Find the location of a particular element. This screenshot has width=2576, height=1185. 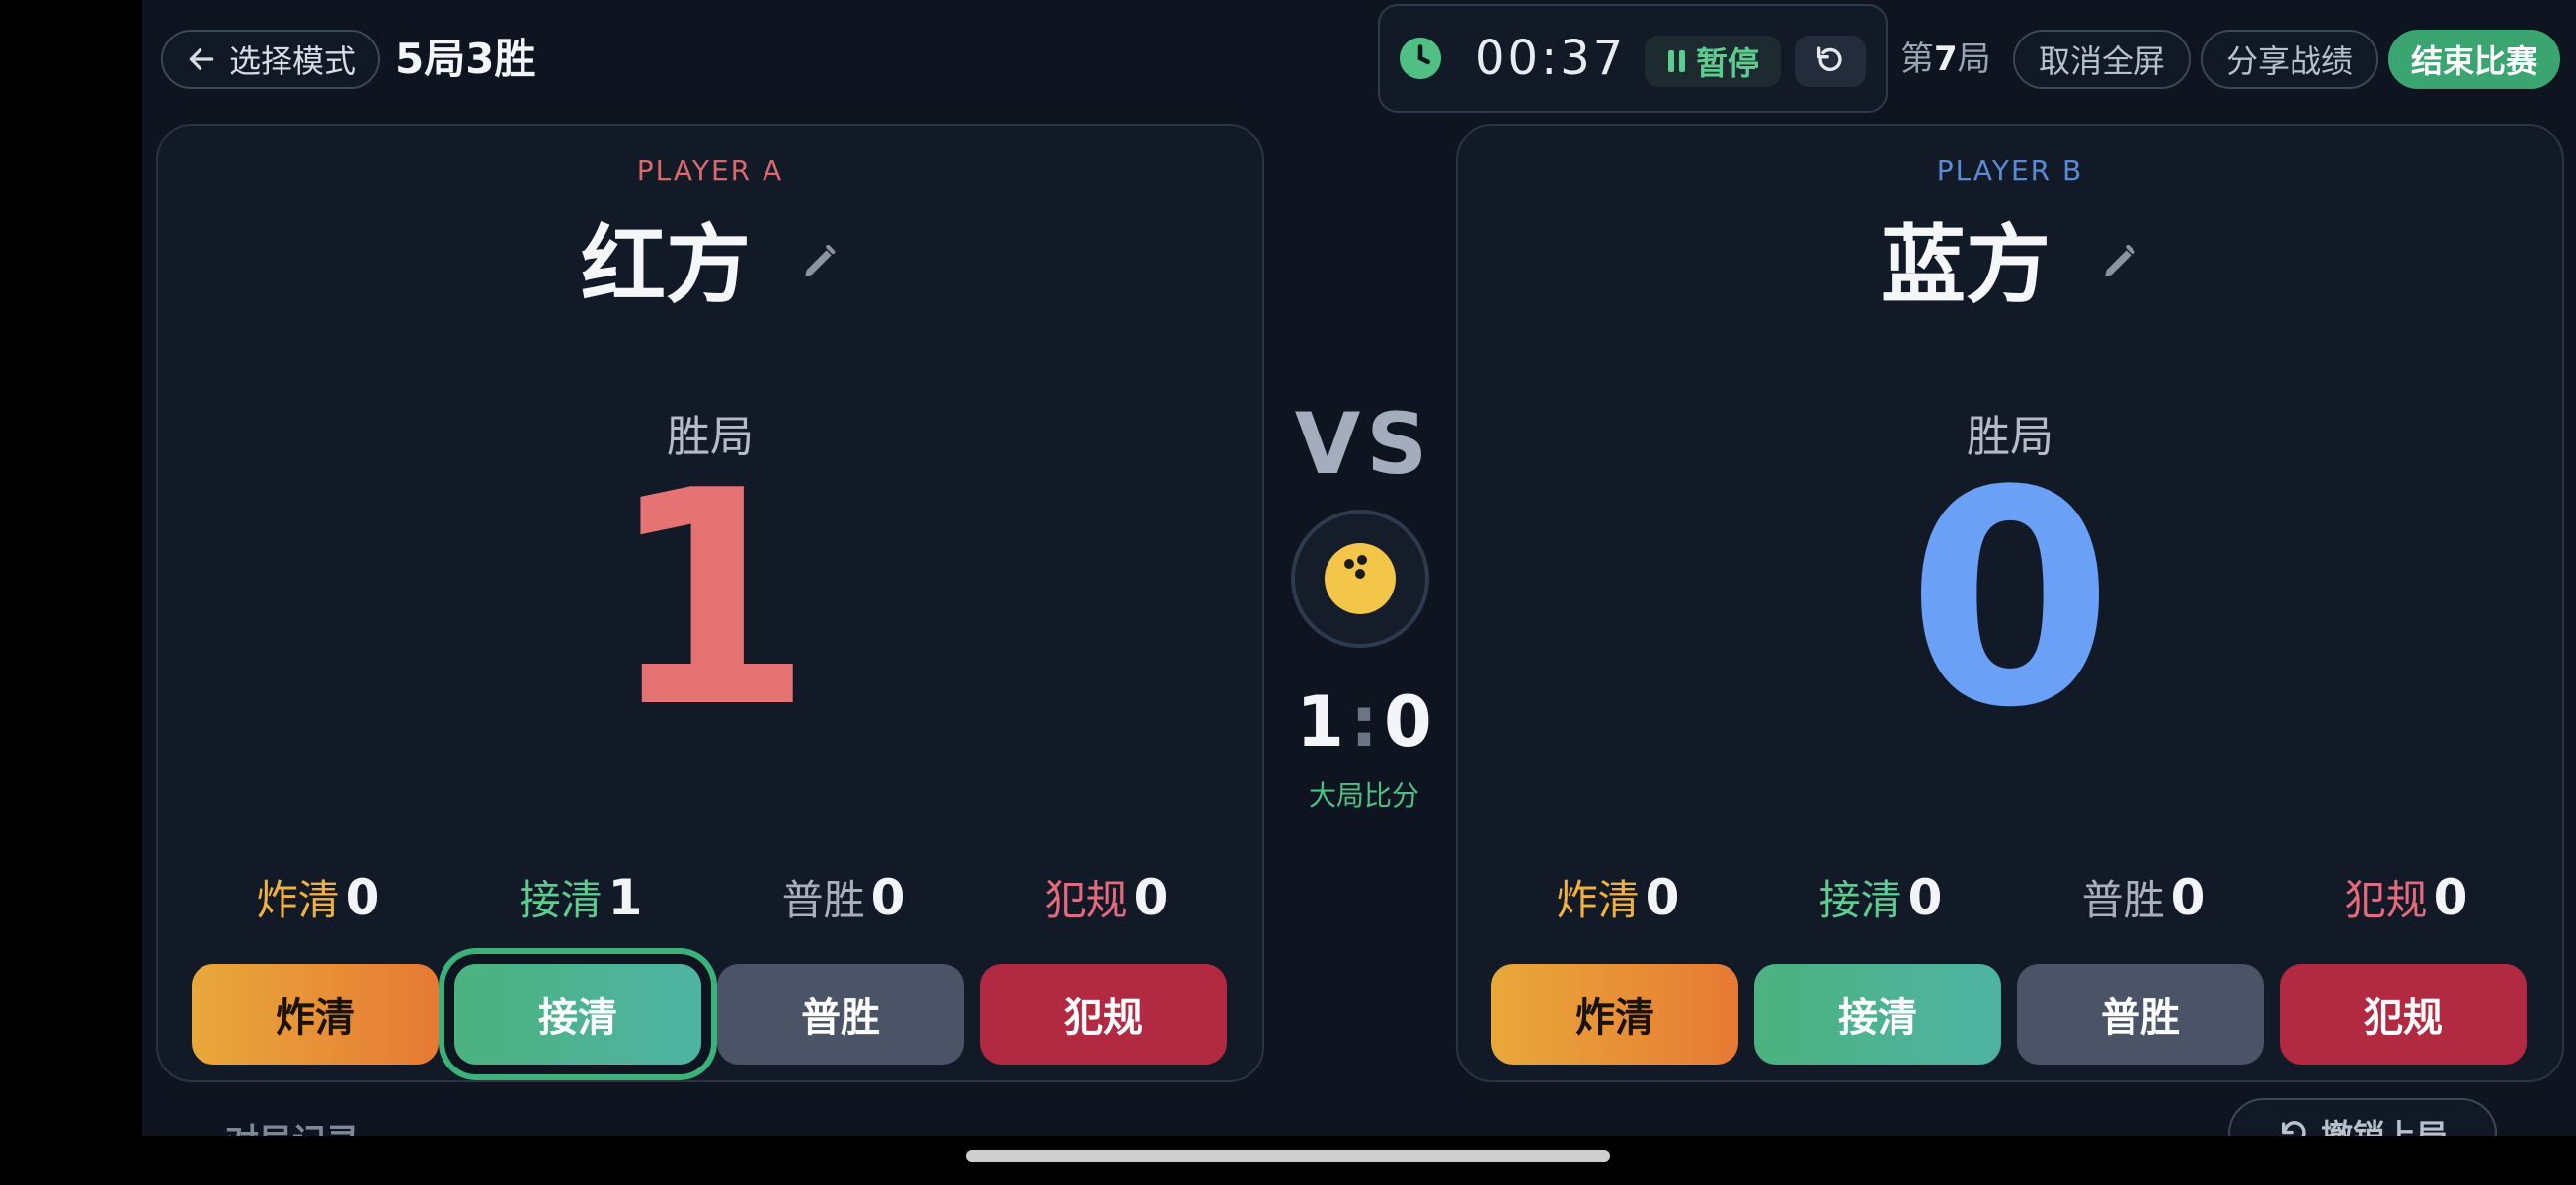

player-b-catch-button: 接清 is located at coordinates (1877, 1015).